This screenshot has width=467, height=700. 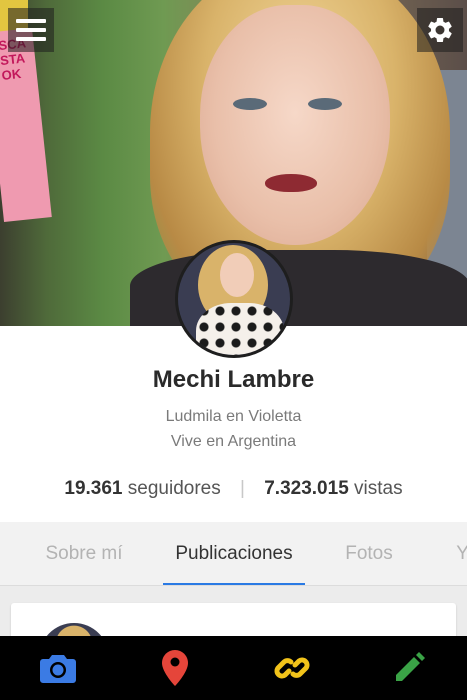 I want to click on tab-photos: Fotos, so click(x=369, y=553).